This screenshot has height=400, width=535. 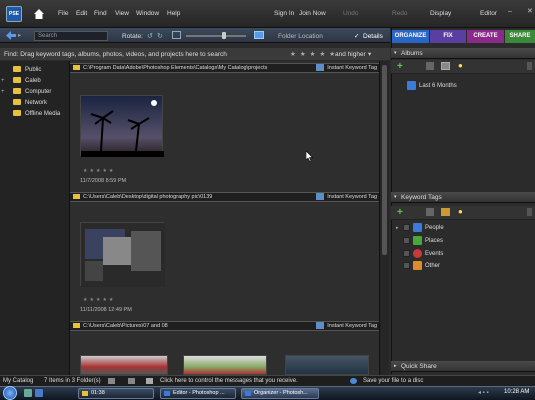 What do you see at coordinates (18, 381) in the screenshot?
I see `catalog-name: My Catalog` at bounding box center [18, 381].